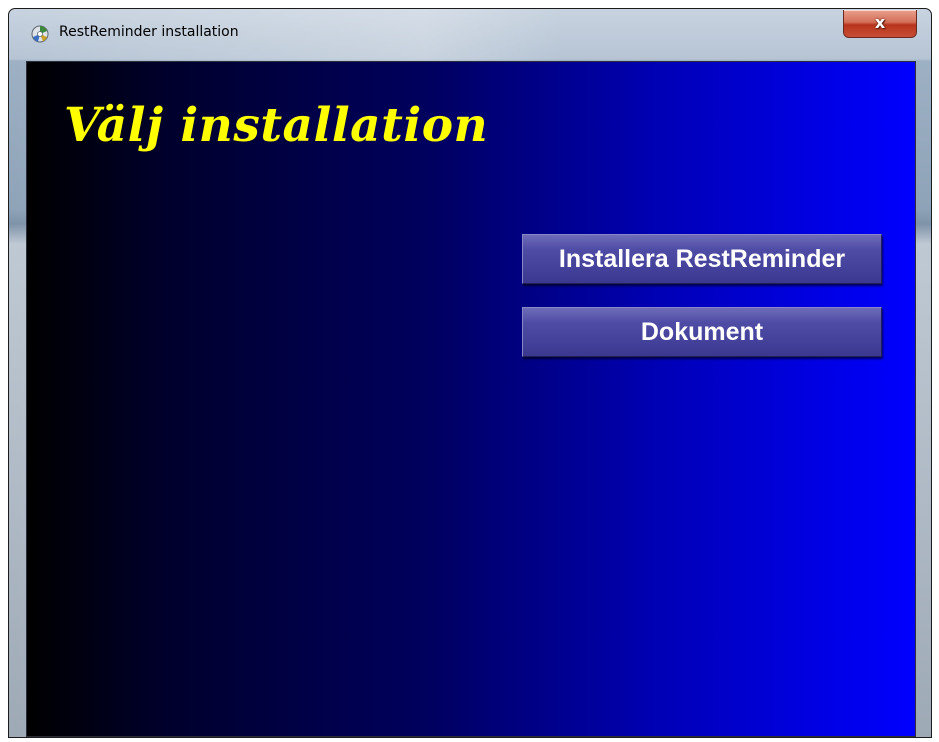 Image resolution: width=939 pixels, height=742 pixels. What do you see at coordinates (702, 259) in the screenshot?
I see `install-restreminder-button: Installera RestReminder` at bounding box center [702, 259].